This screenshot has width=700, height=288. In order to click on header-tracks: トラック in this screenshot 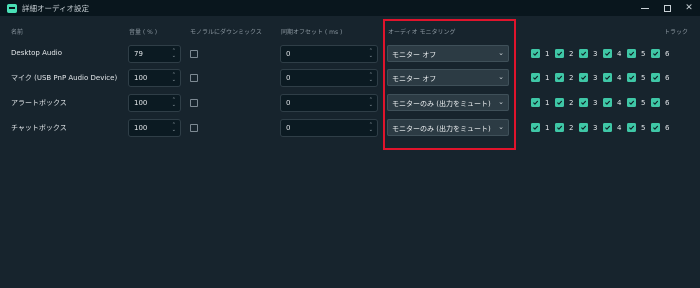, I will do `click(676, 32)`.